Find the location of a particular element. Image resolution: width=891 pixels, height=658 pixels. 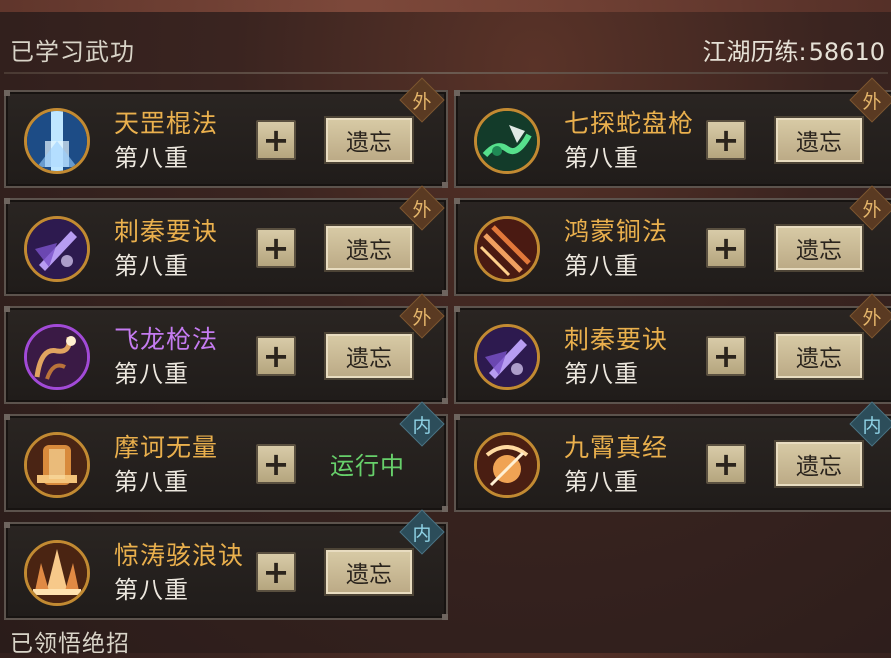

experience-readout: 江湖历练:58610 is located at coordinates (794, 49).